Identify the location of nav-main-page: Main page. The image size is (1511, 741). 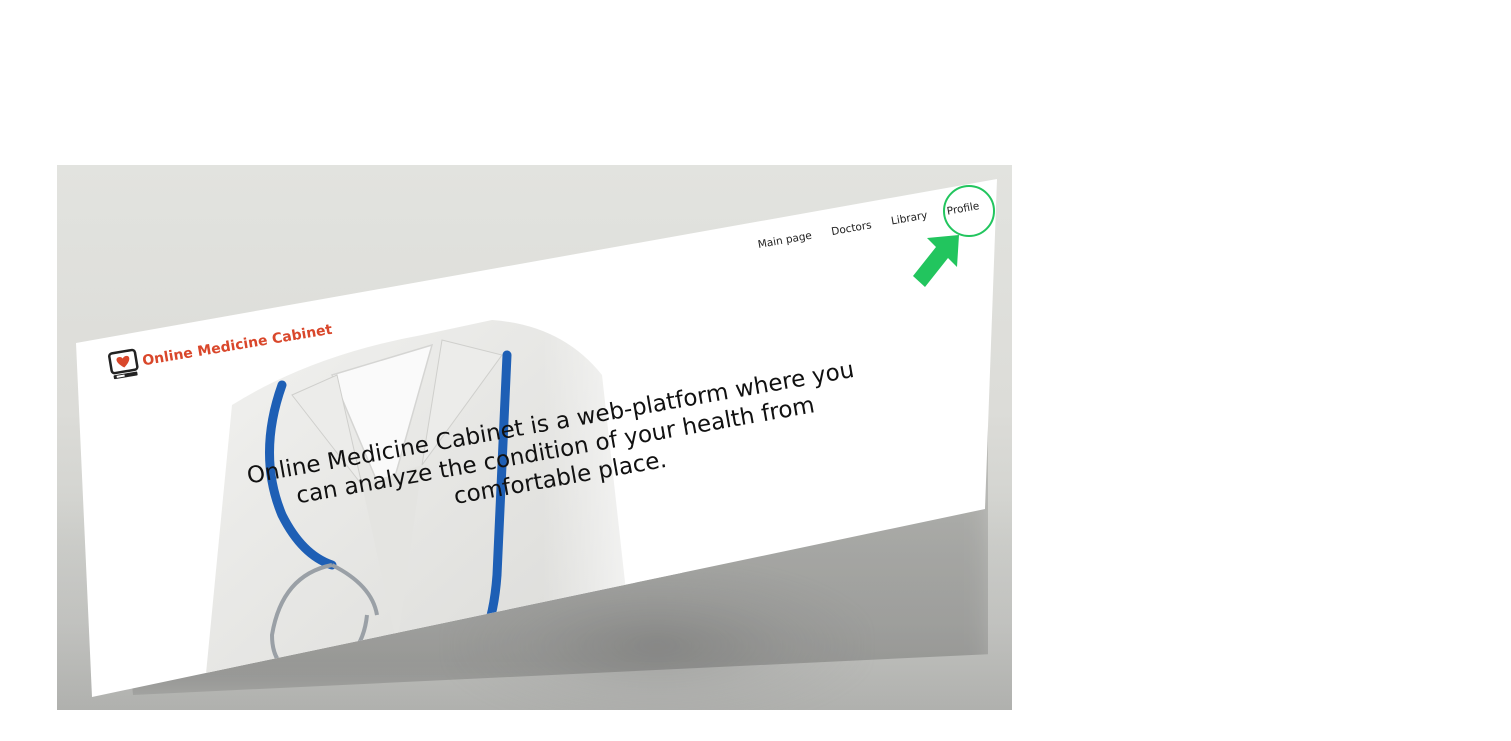
(785, 240).